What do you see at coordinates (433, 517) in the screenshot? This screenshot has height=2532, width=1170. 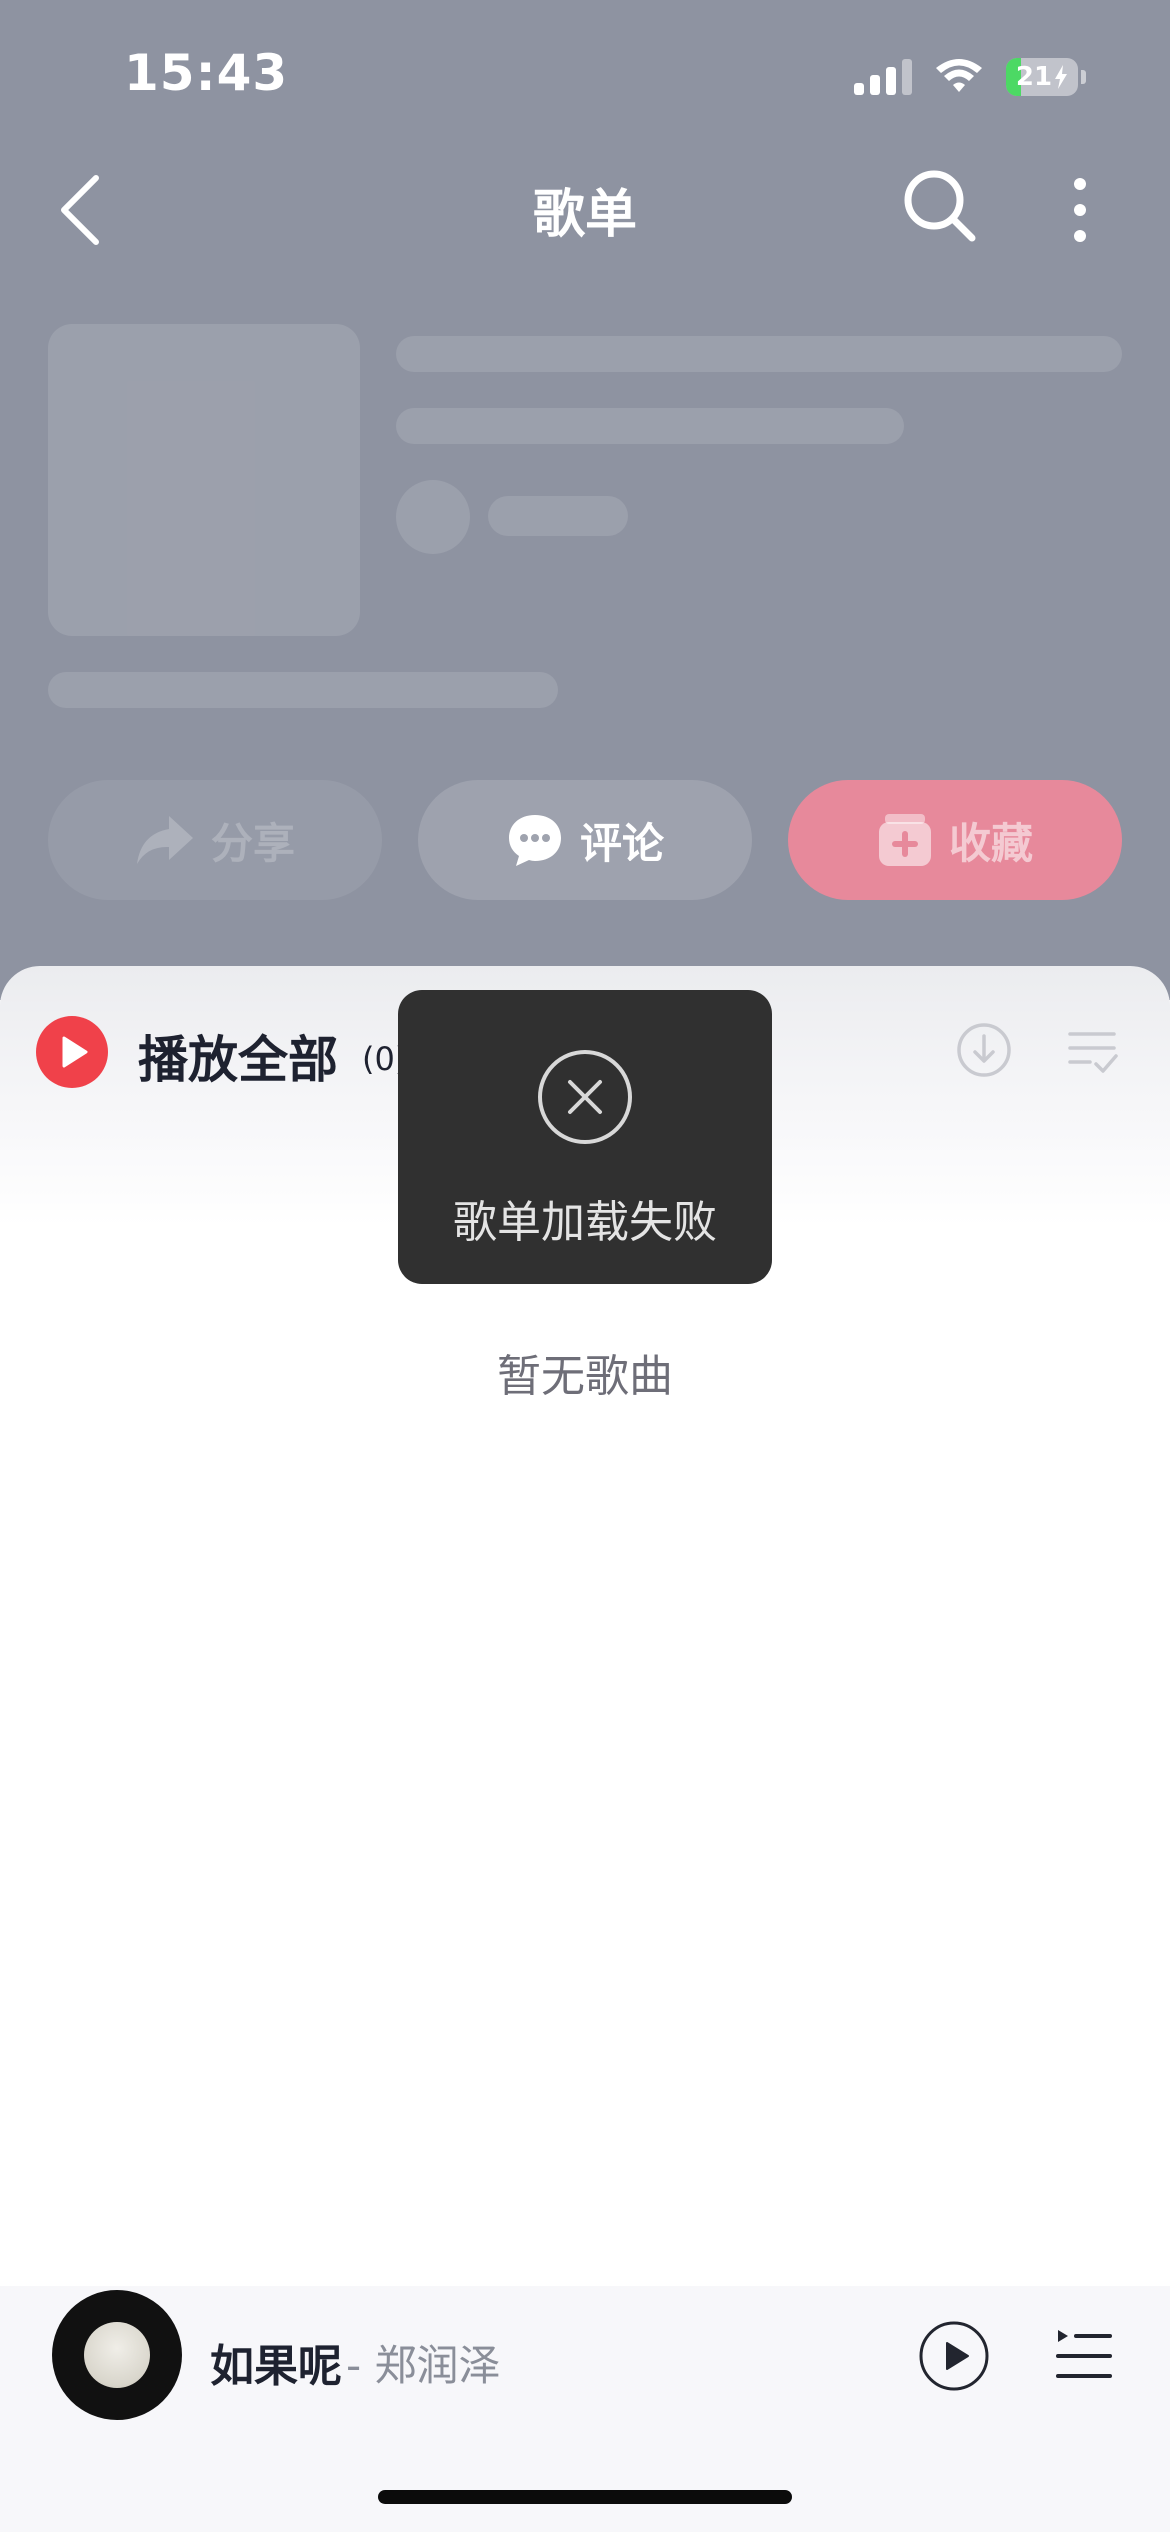 I see `avatar-placeholder` at bounding box center [433, 517].